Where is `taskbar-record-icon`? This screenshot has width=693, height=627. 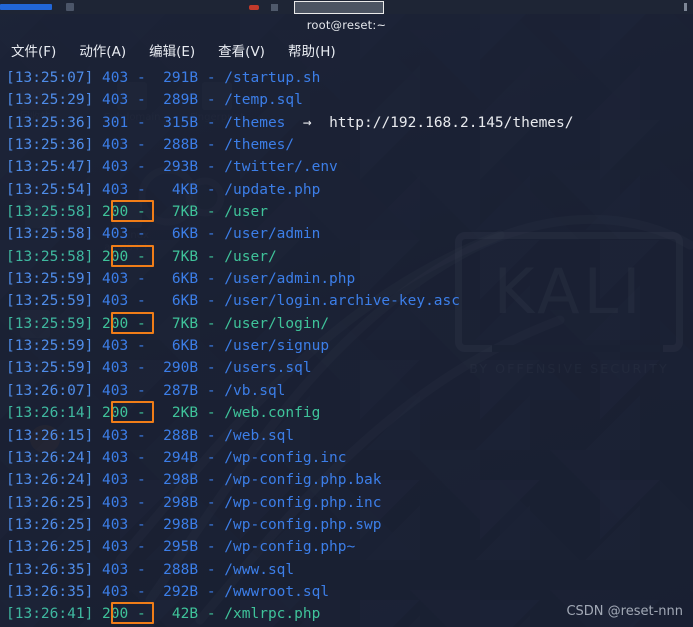
taskbar-record-icon is located at coordinates (254, 7).